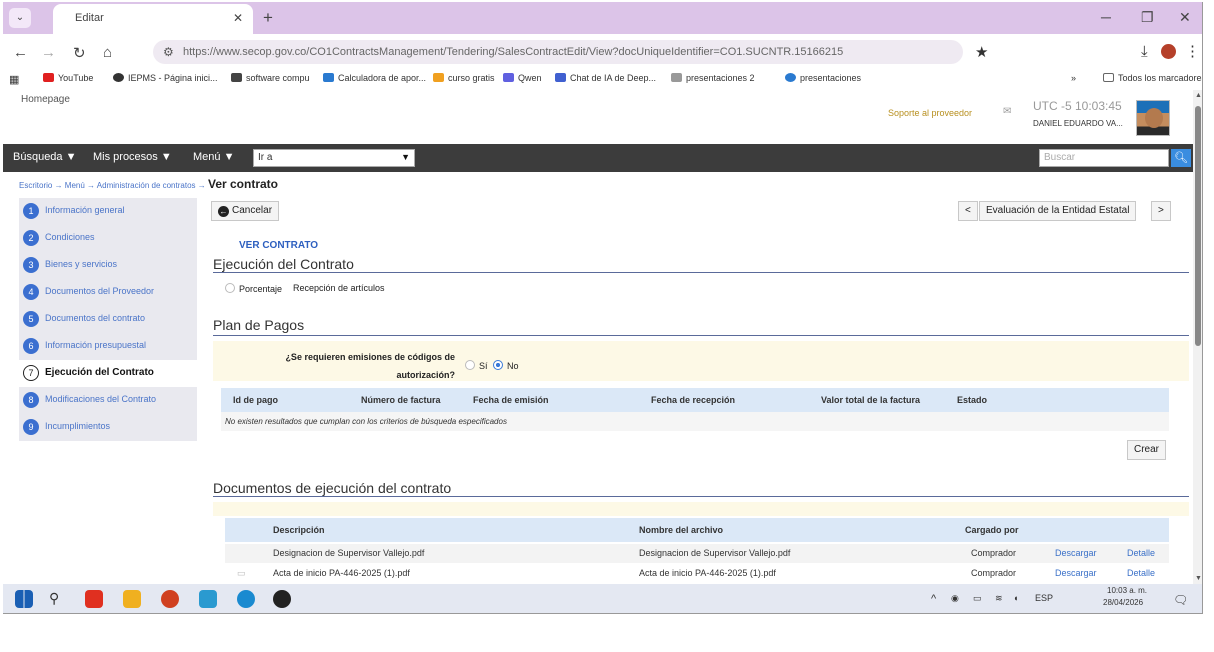  What do you see at coordinates (299, 530) in the screenshot?
I see `column-header: Descripción` at bounding box center [299, 530].